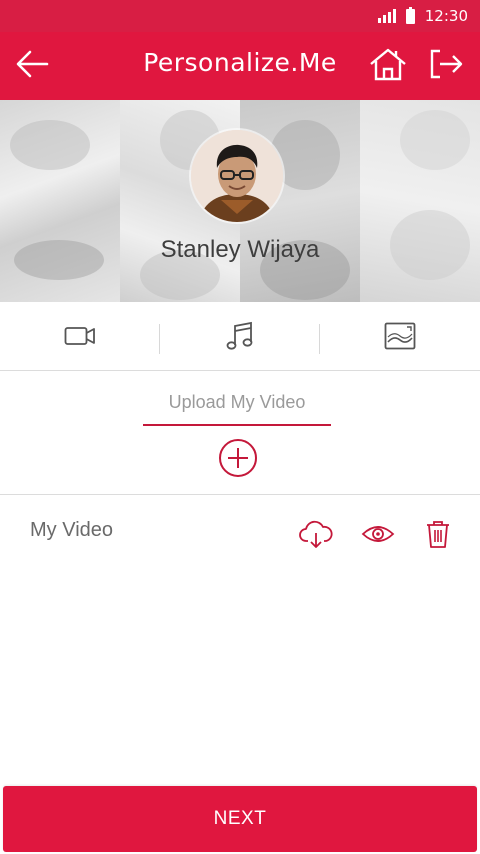  I want to click on arrow-left-icon, so click(32, 64).